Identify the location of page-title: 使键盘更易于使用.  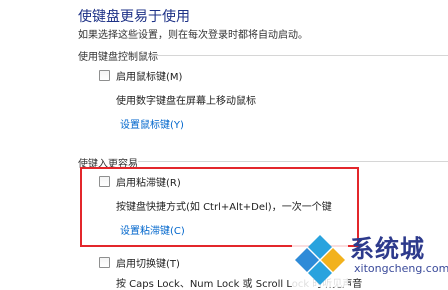
(134, 17).